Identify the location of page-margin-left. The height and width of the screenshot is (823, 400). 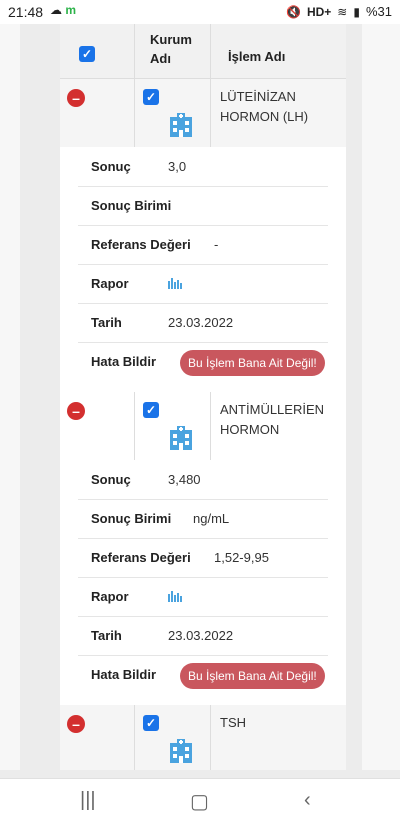
(10, 397).